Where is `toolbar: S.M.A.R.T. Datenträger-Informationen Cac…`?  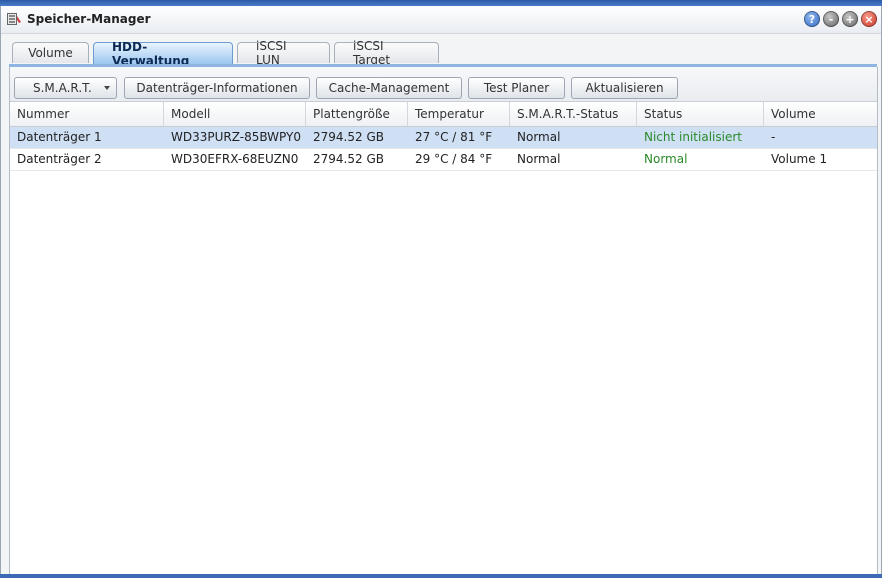 toolbar: S.M.A.R.T. Datenträger-Informationen Cac… is located at coordinates (443, 84).